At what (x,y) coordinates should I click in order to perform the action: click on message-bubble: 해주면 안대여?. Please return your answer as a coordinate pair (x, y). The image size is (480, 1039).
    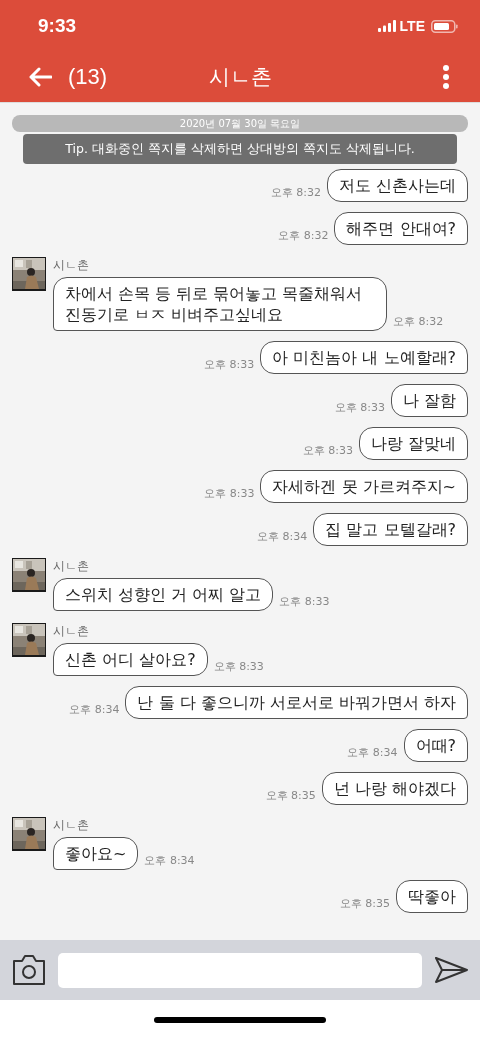
    Looking at the image, I should click on (401, 228).